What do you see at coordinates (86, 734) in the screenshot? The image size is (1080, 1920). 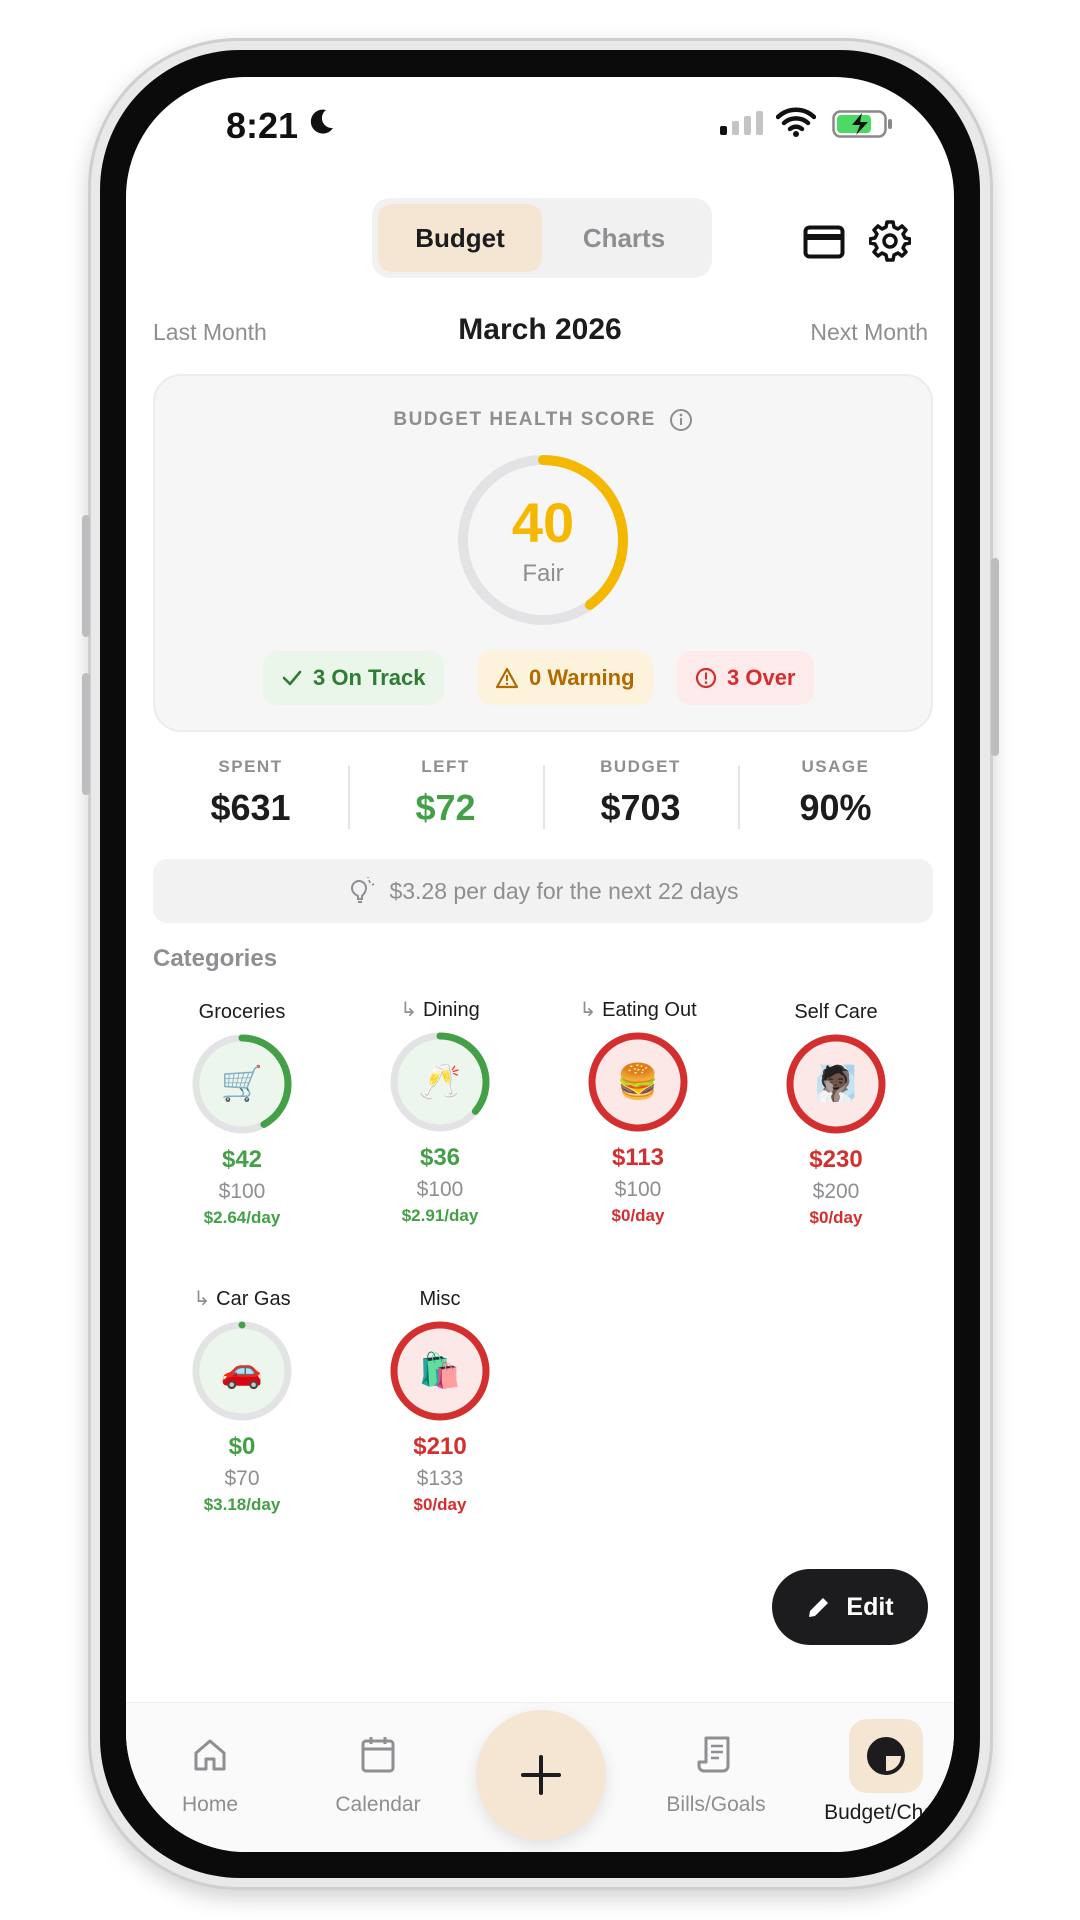 I see `phone-volume-button` at bounding box center [86, 734].